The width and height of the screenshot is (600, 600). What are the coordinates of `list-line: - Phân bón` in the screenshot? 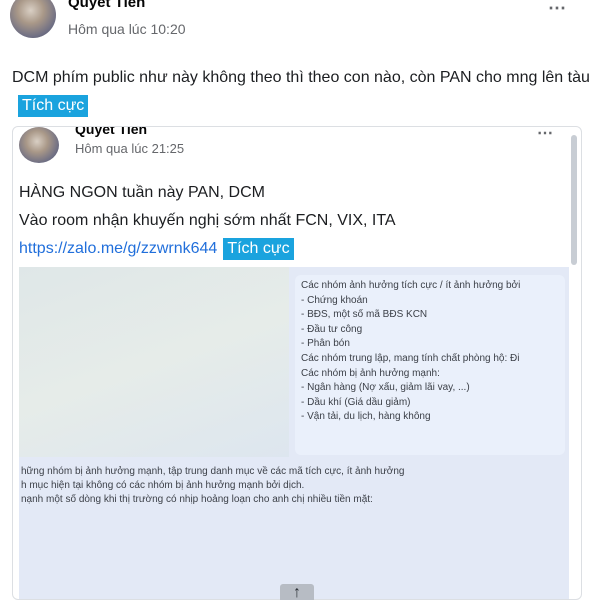 It's located at (325, 344).